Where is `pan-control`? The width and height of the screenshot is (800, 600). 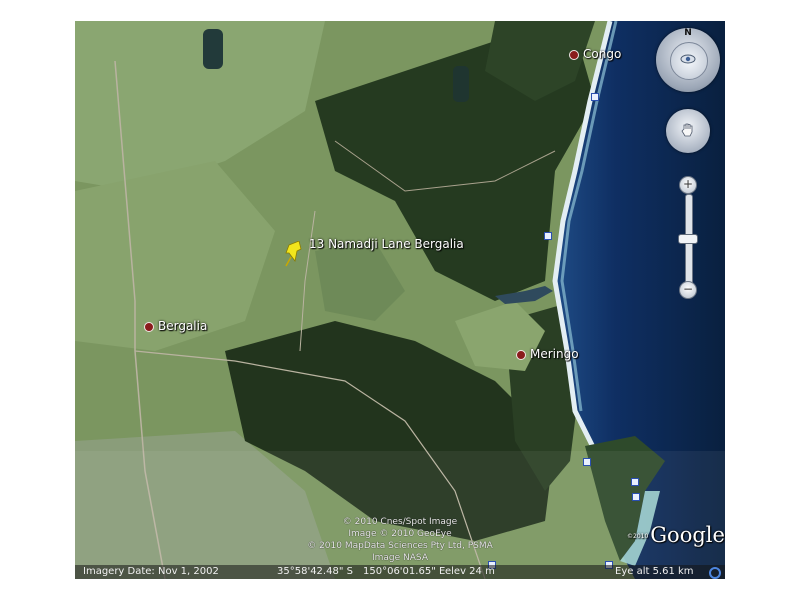
pan-control is located at coordinates (688, 131).